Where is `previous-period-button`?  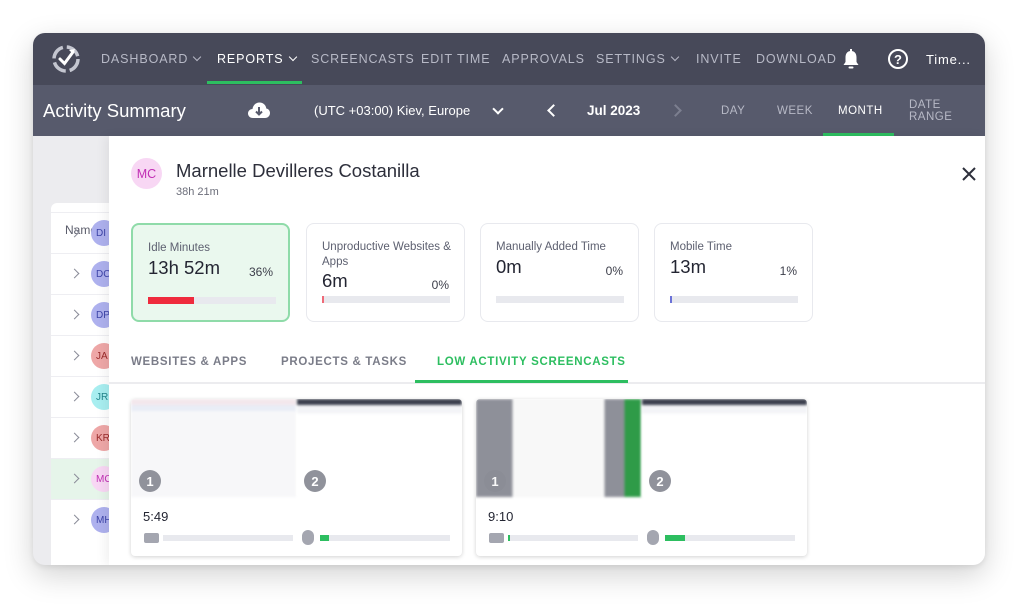
previous-period-button is located at coordinates (553, 110).